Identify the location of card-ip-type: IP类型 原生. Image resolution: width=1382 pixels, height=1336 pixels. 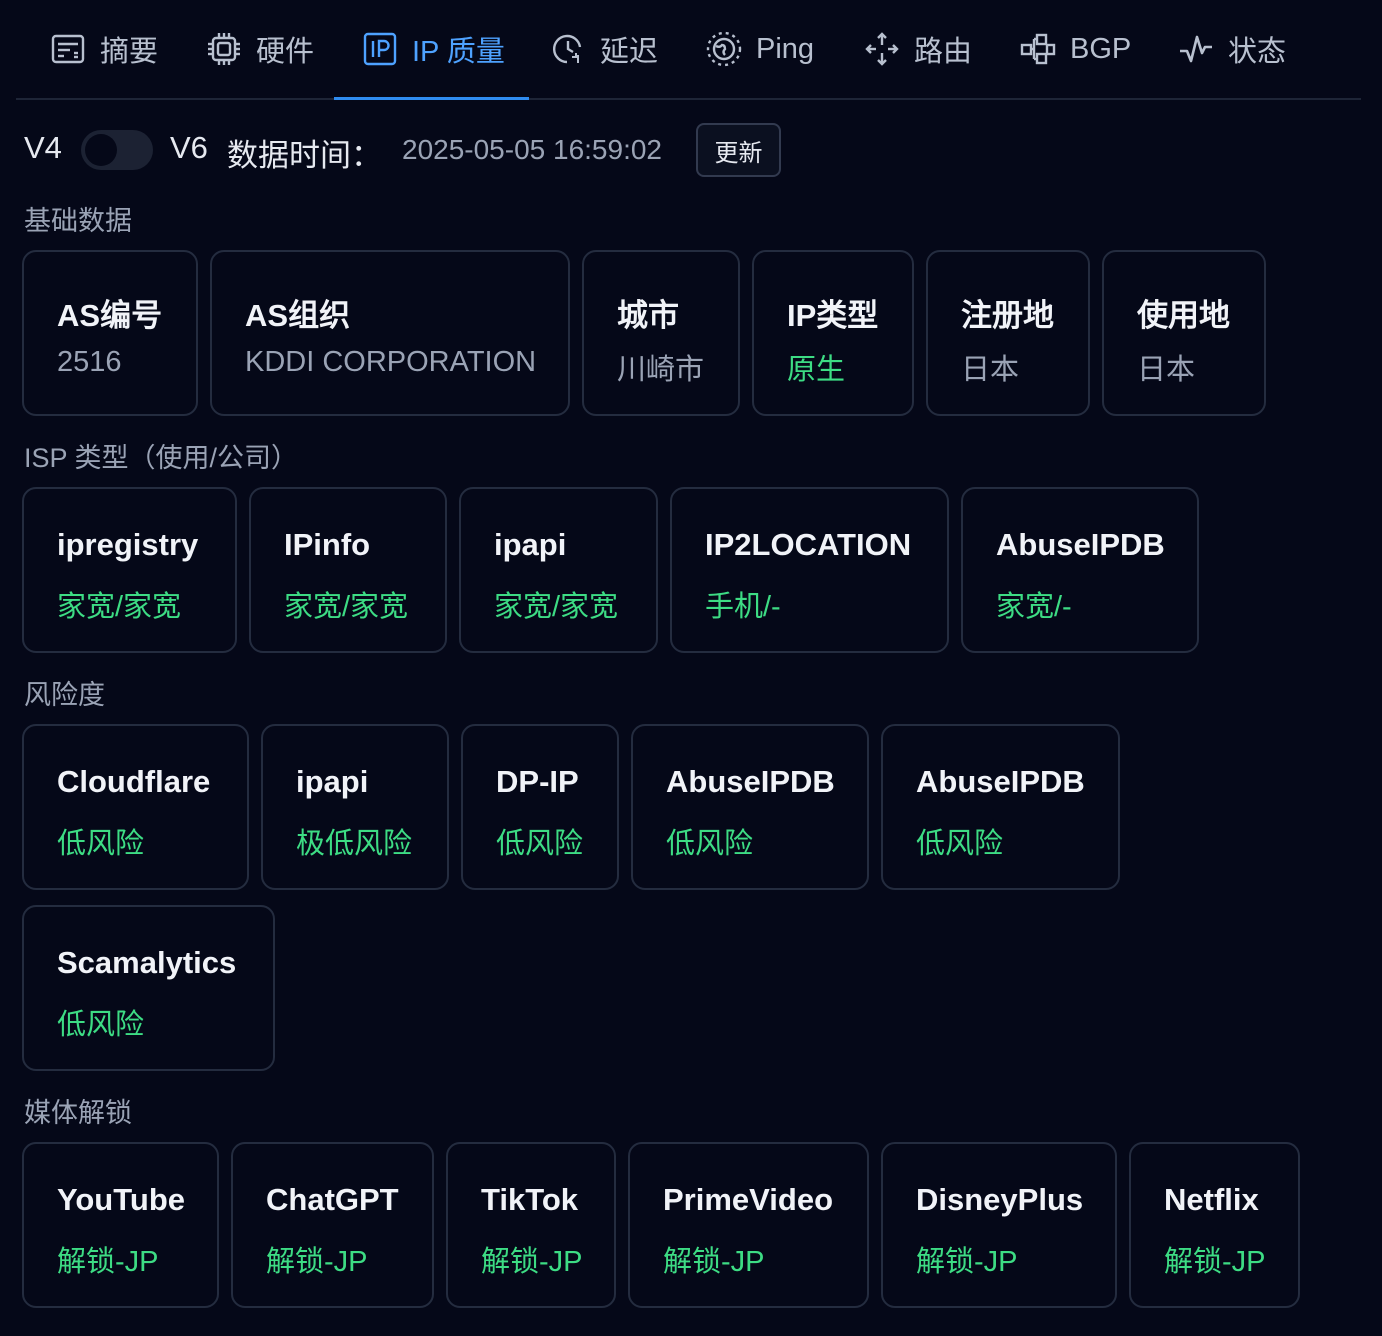
(833, 333).